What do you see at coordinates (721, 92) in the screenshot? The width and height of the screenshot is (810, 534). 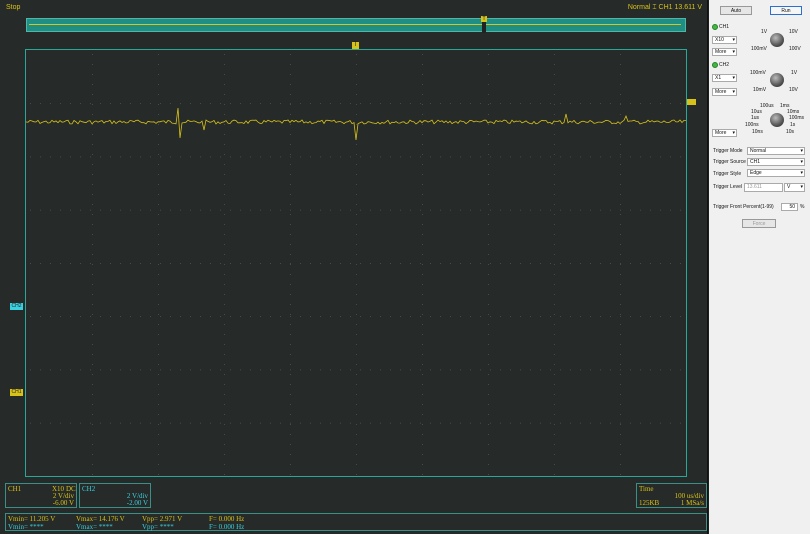 I see `ch2-more-label: More` at bounding box center [721, 92].